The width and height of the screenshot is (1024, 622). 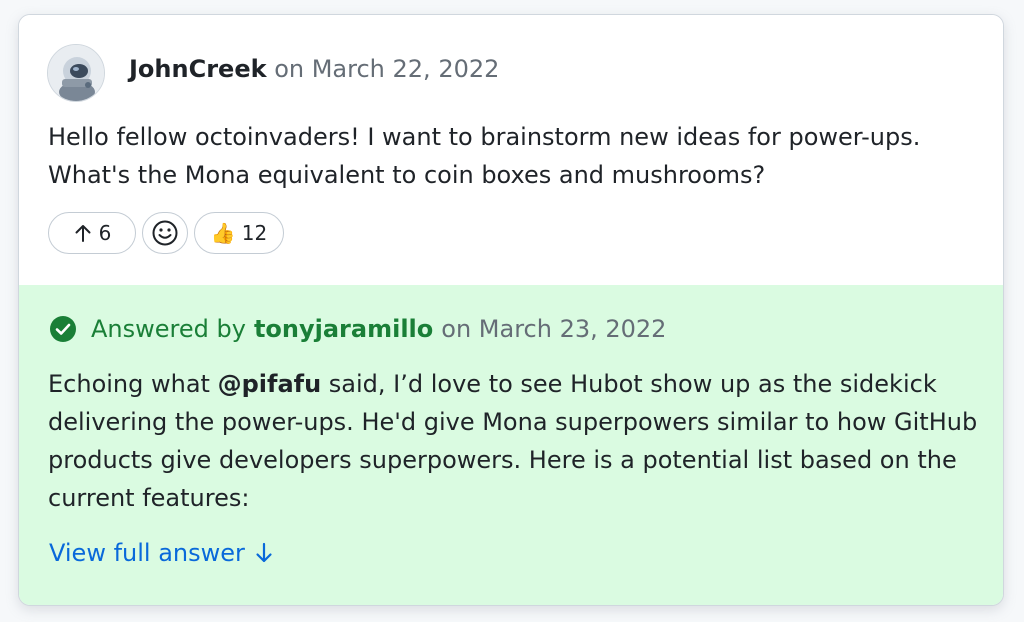 What do you see at coordinates (254, 233) in the screenshot?
I see `thumbs-up-count: 12` at bounding box center [254, 233].